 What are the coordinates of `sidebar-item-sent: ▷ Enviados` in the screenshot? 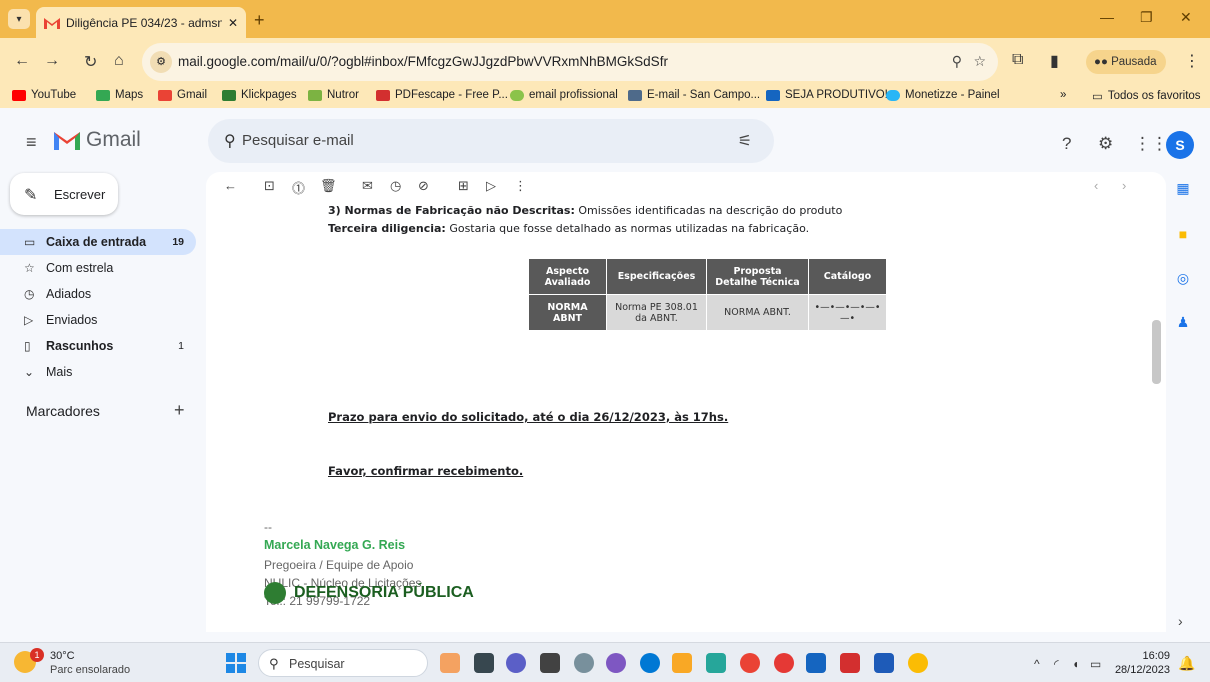 It's located at (98, 320).